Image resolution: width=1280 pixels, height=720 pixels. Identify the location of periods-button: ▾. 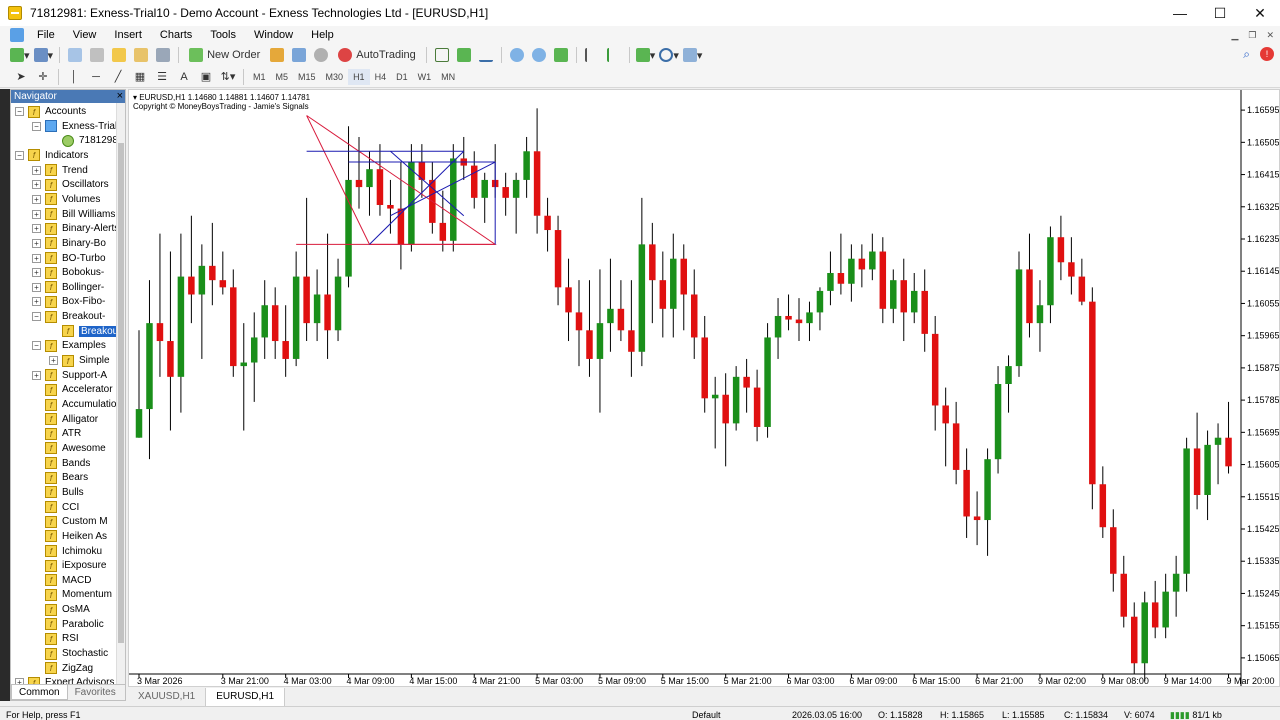
(669, 55).